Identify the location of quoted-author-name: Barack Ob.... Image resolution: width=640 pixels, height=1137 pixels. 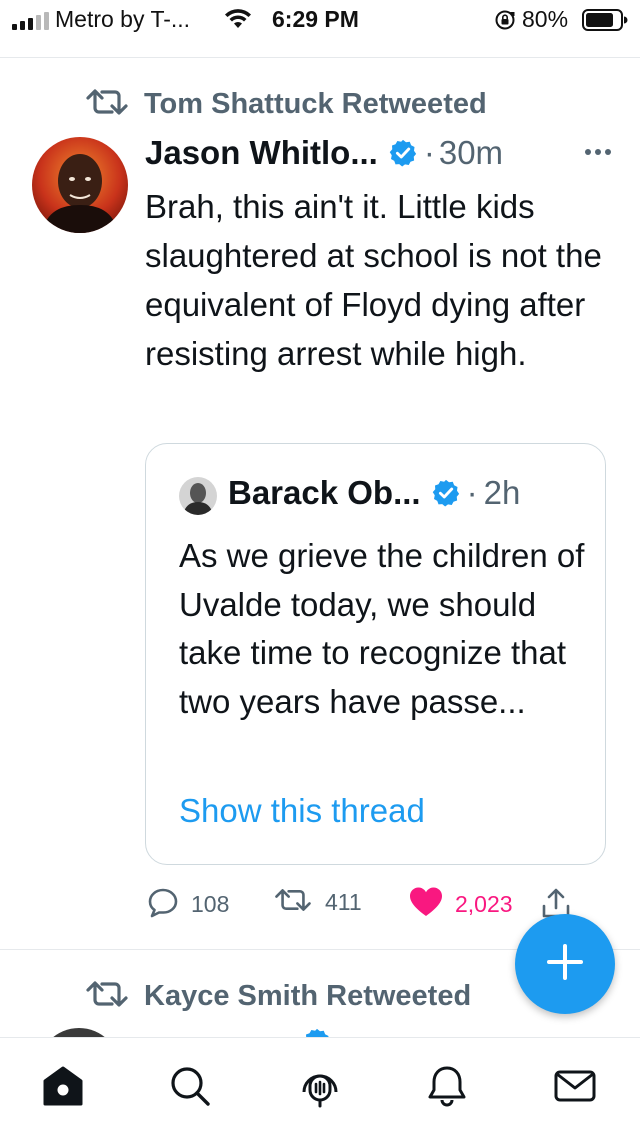
(324, 492).